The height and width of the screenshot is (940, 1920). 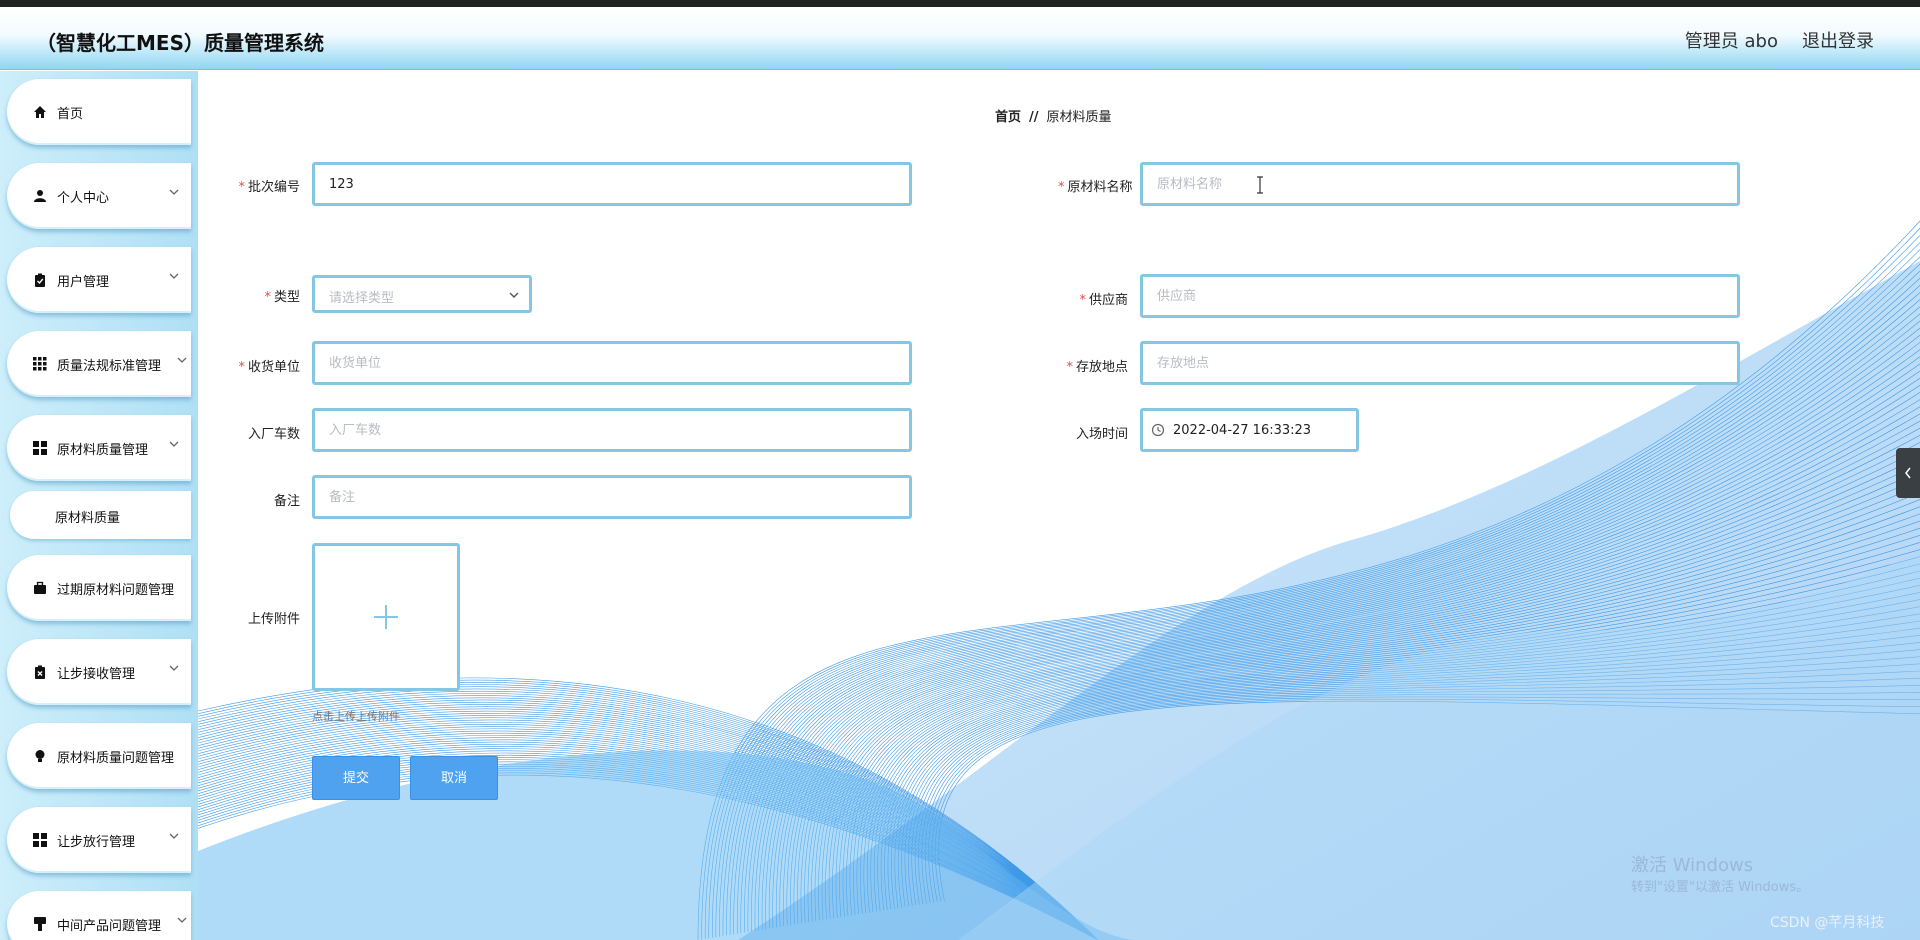 I want to click on clock-icon, so click(x=1158, y=430).